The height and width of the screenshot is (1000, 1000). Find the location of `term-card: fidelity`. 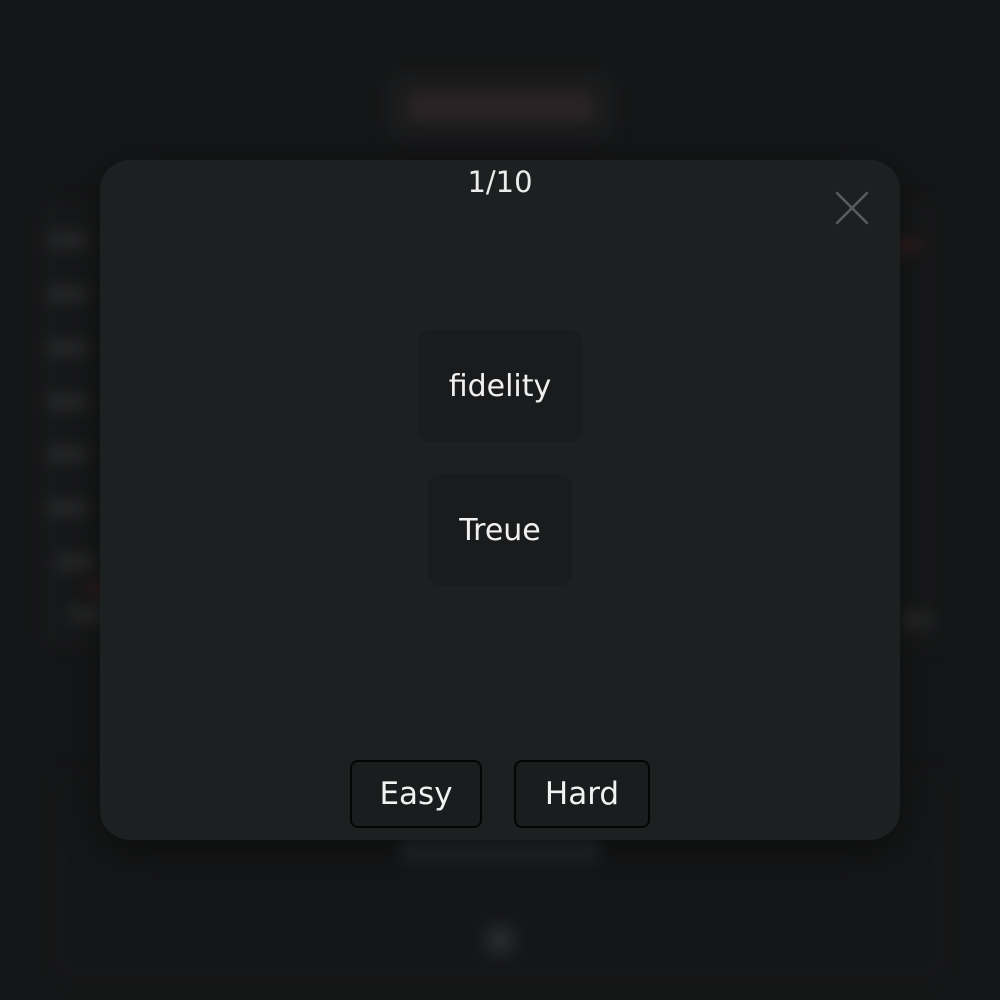

term-card: fidelity is located at coordinates (500, 386).